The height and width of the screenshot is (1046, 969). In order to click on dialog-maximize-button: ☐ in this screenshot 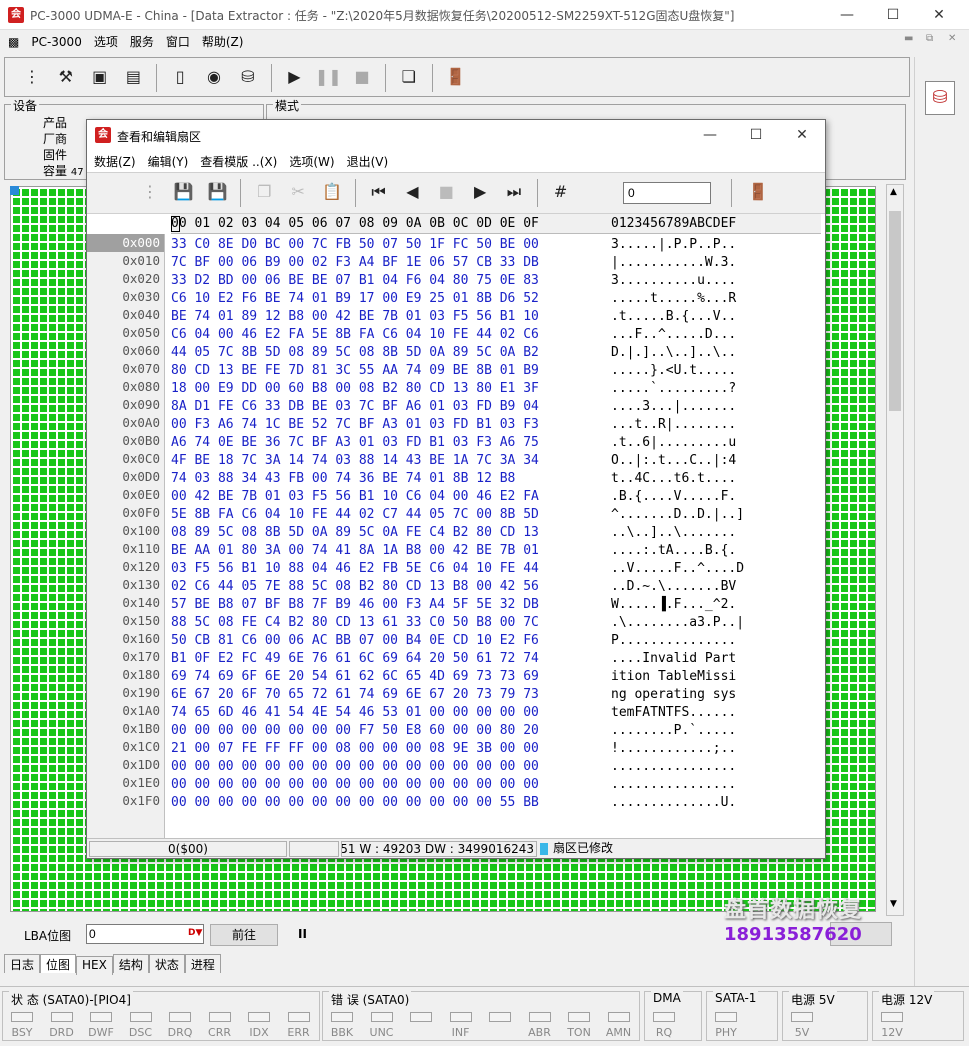, I will do `click(756, 135)`.